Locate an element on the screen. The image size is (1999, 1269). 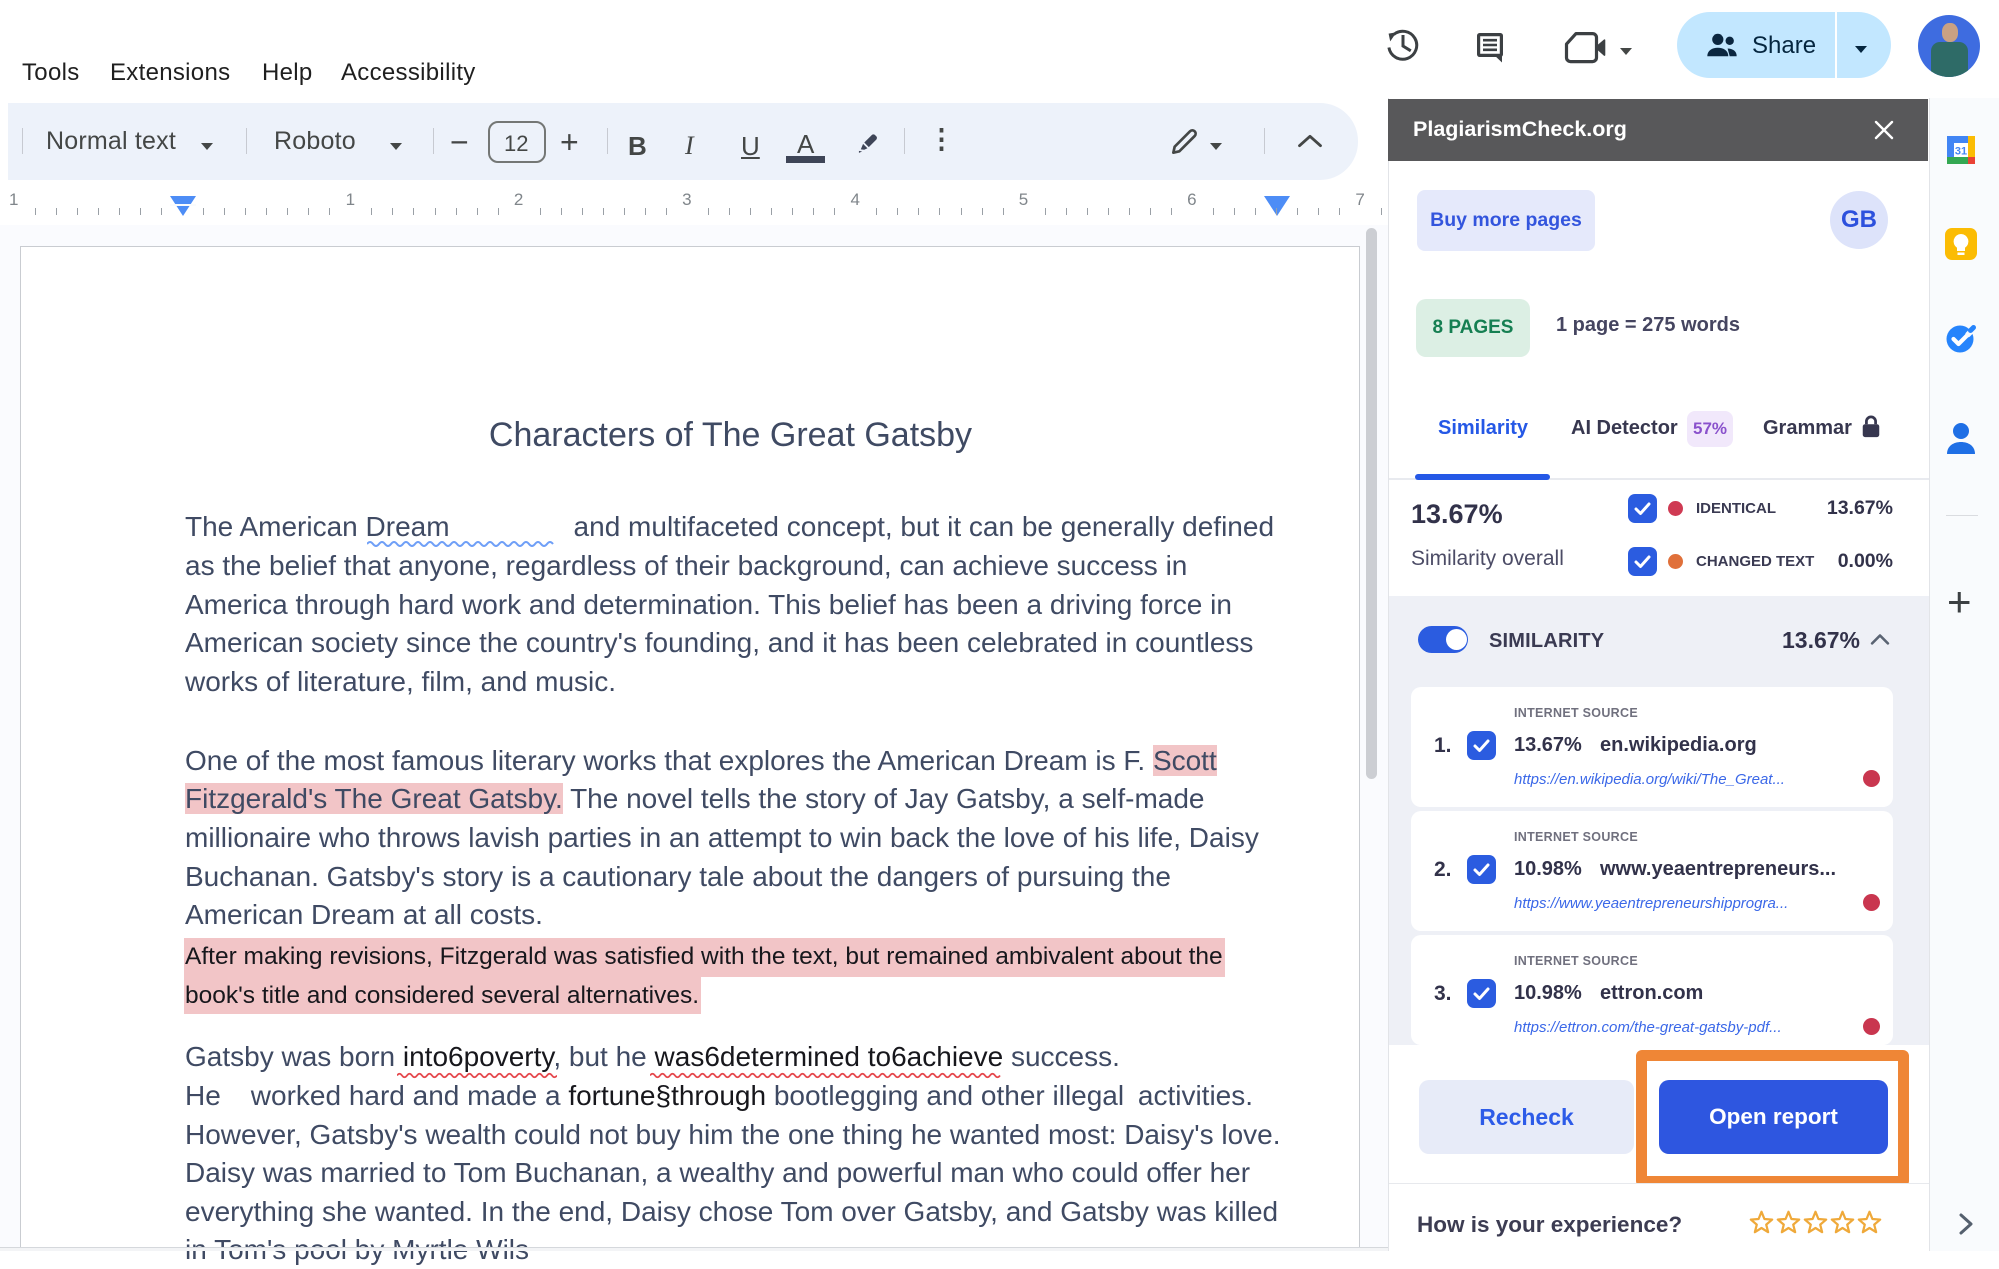
svg-text: 31 is located at coordinates (1961, 152).